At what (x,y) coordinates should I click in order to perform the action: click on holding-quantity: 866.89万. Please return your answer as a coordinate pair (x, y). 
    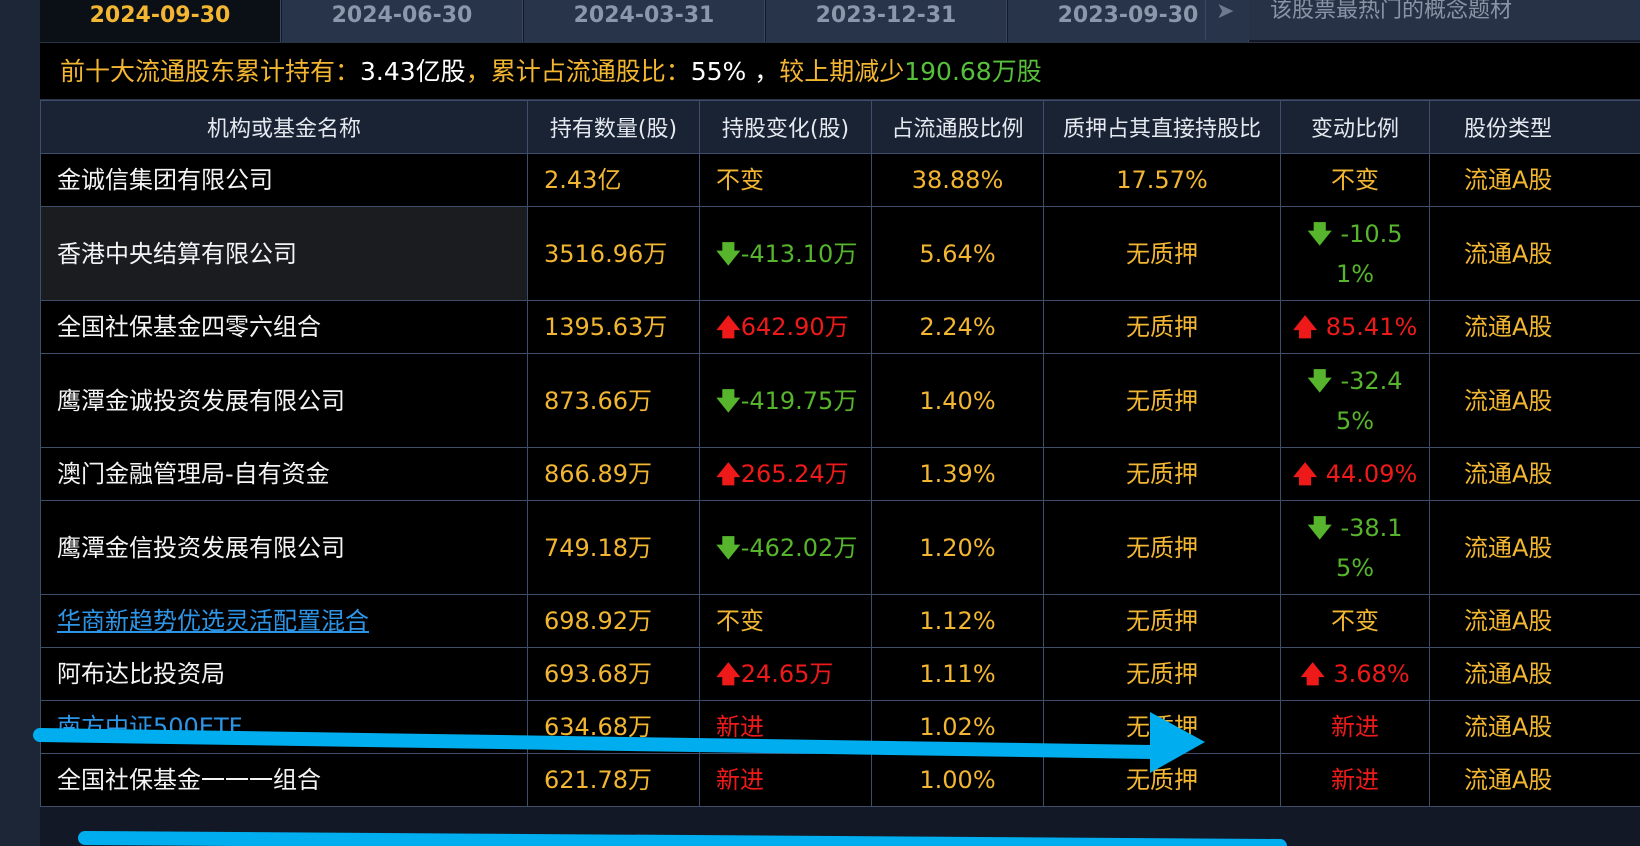
    Looking at the image, I should click on (613, 474).